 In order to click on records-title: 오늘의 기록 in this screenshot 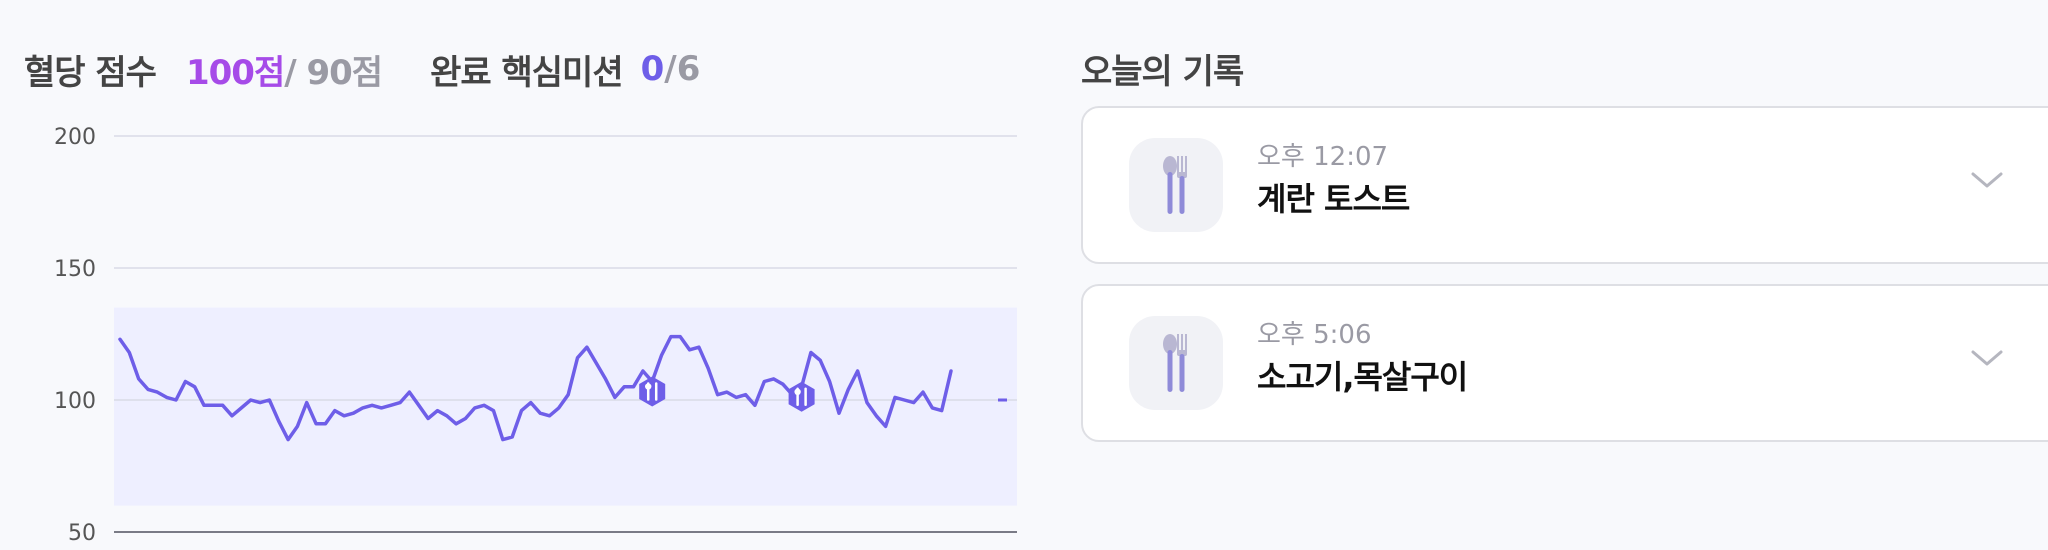, I will do `click(1162, 72)`.